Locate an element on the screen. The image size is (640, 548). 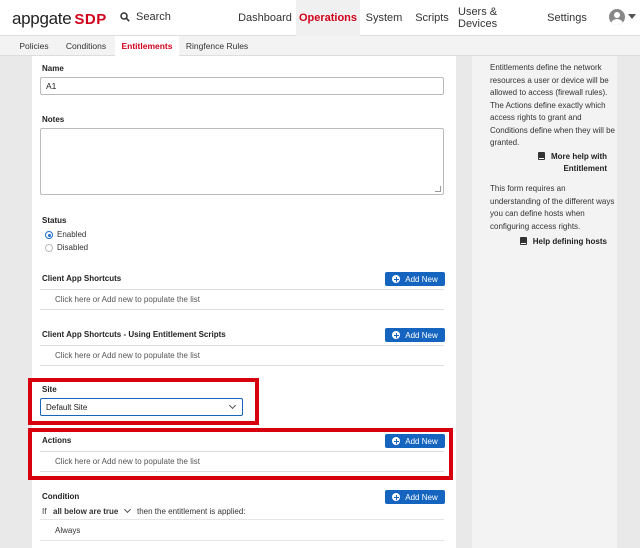
condition-mode-select: all below are true is located at coordinates (85, 511).